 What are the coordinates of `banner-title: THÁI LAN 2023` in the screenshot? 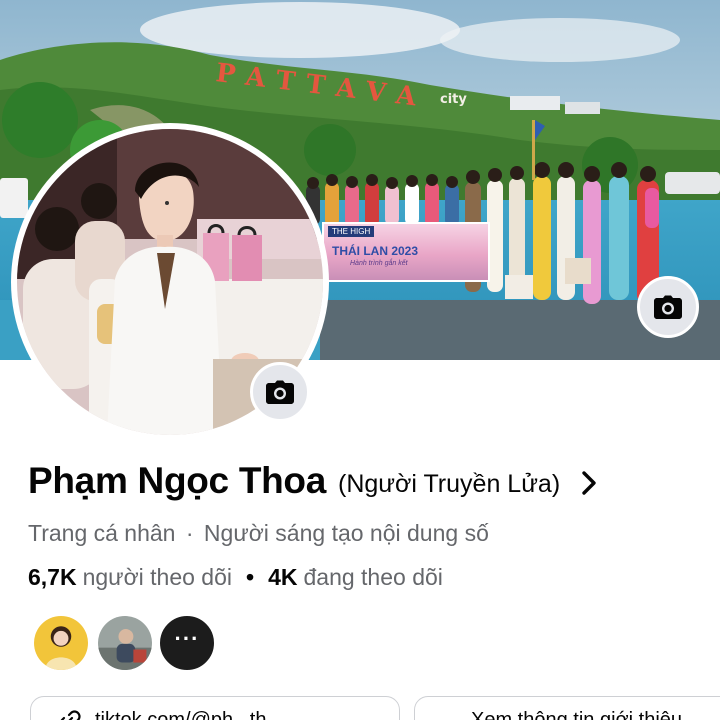 It's located at (375, 251).